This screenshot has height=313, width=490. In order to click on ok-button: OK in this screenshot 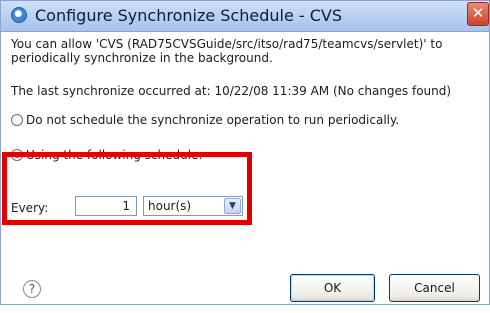, I will do `click(332, 288)`.